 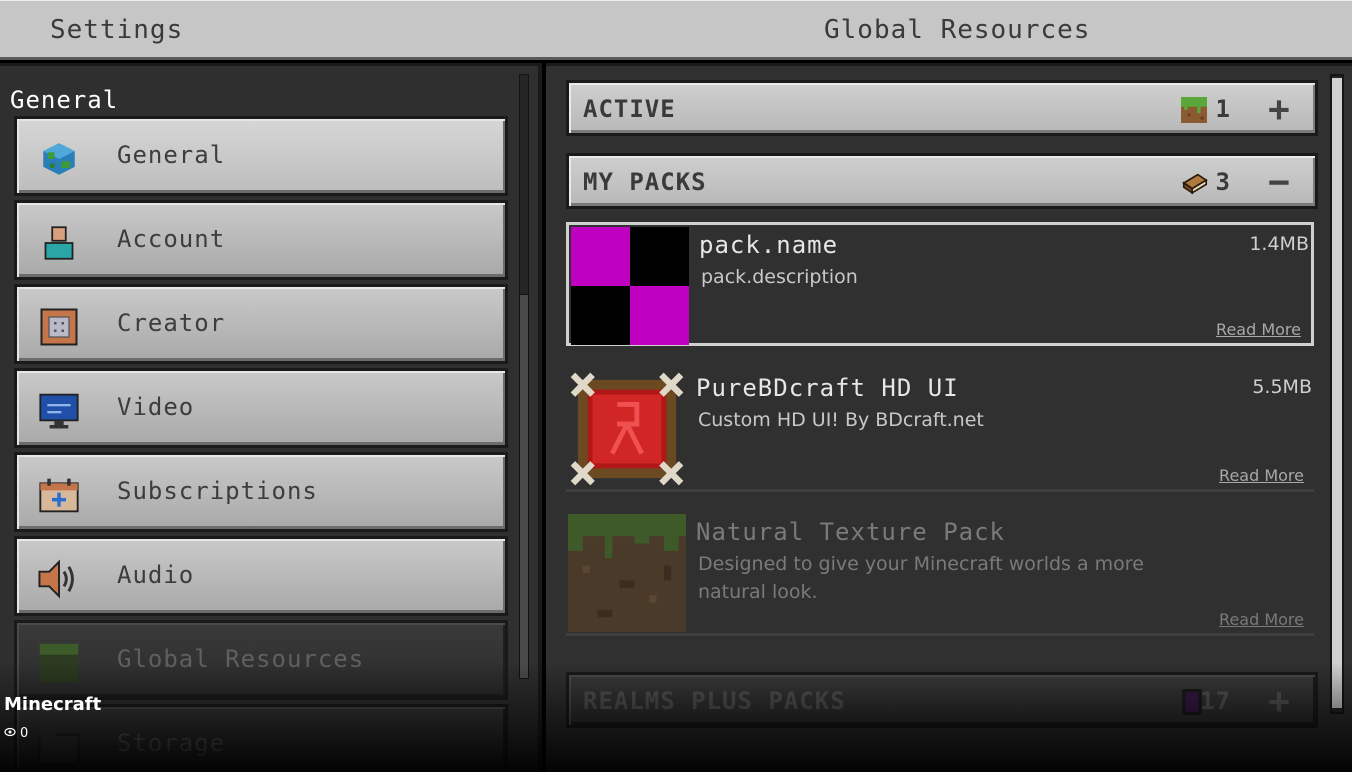 What do you see at coordinates (59, 243) in the screenshot?
I see `account-icon` at bounding box center [59, 243].